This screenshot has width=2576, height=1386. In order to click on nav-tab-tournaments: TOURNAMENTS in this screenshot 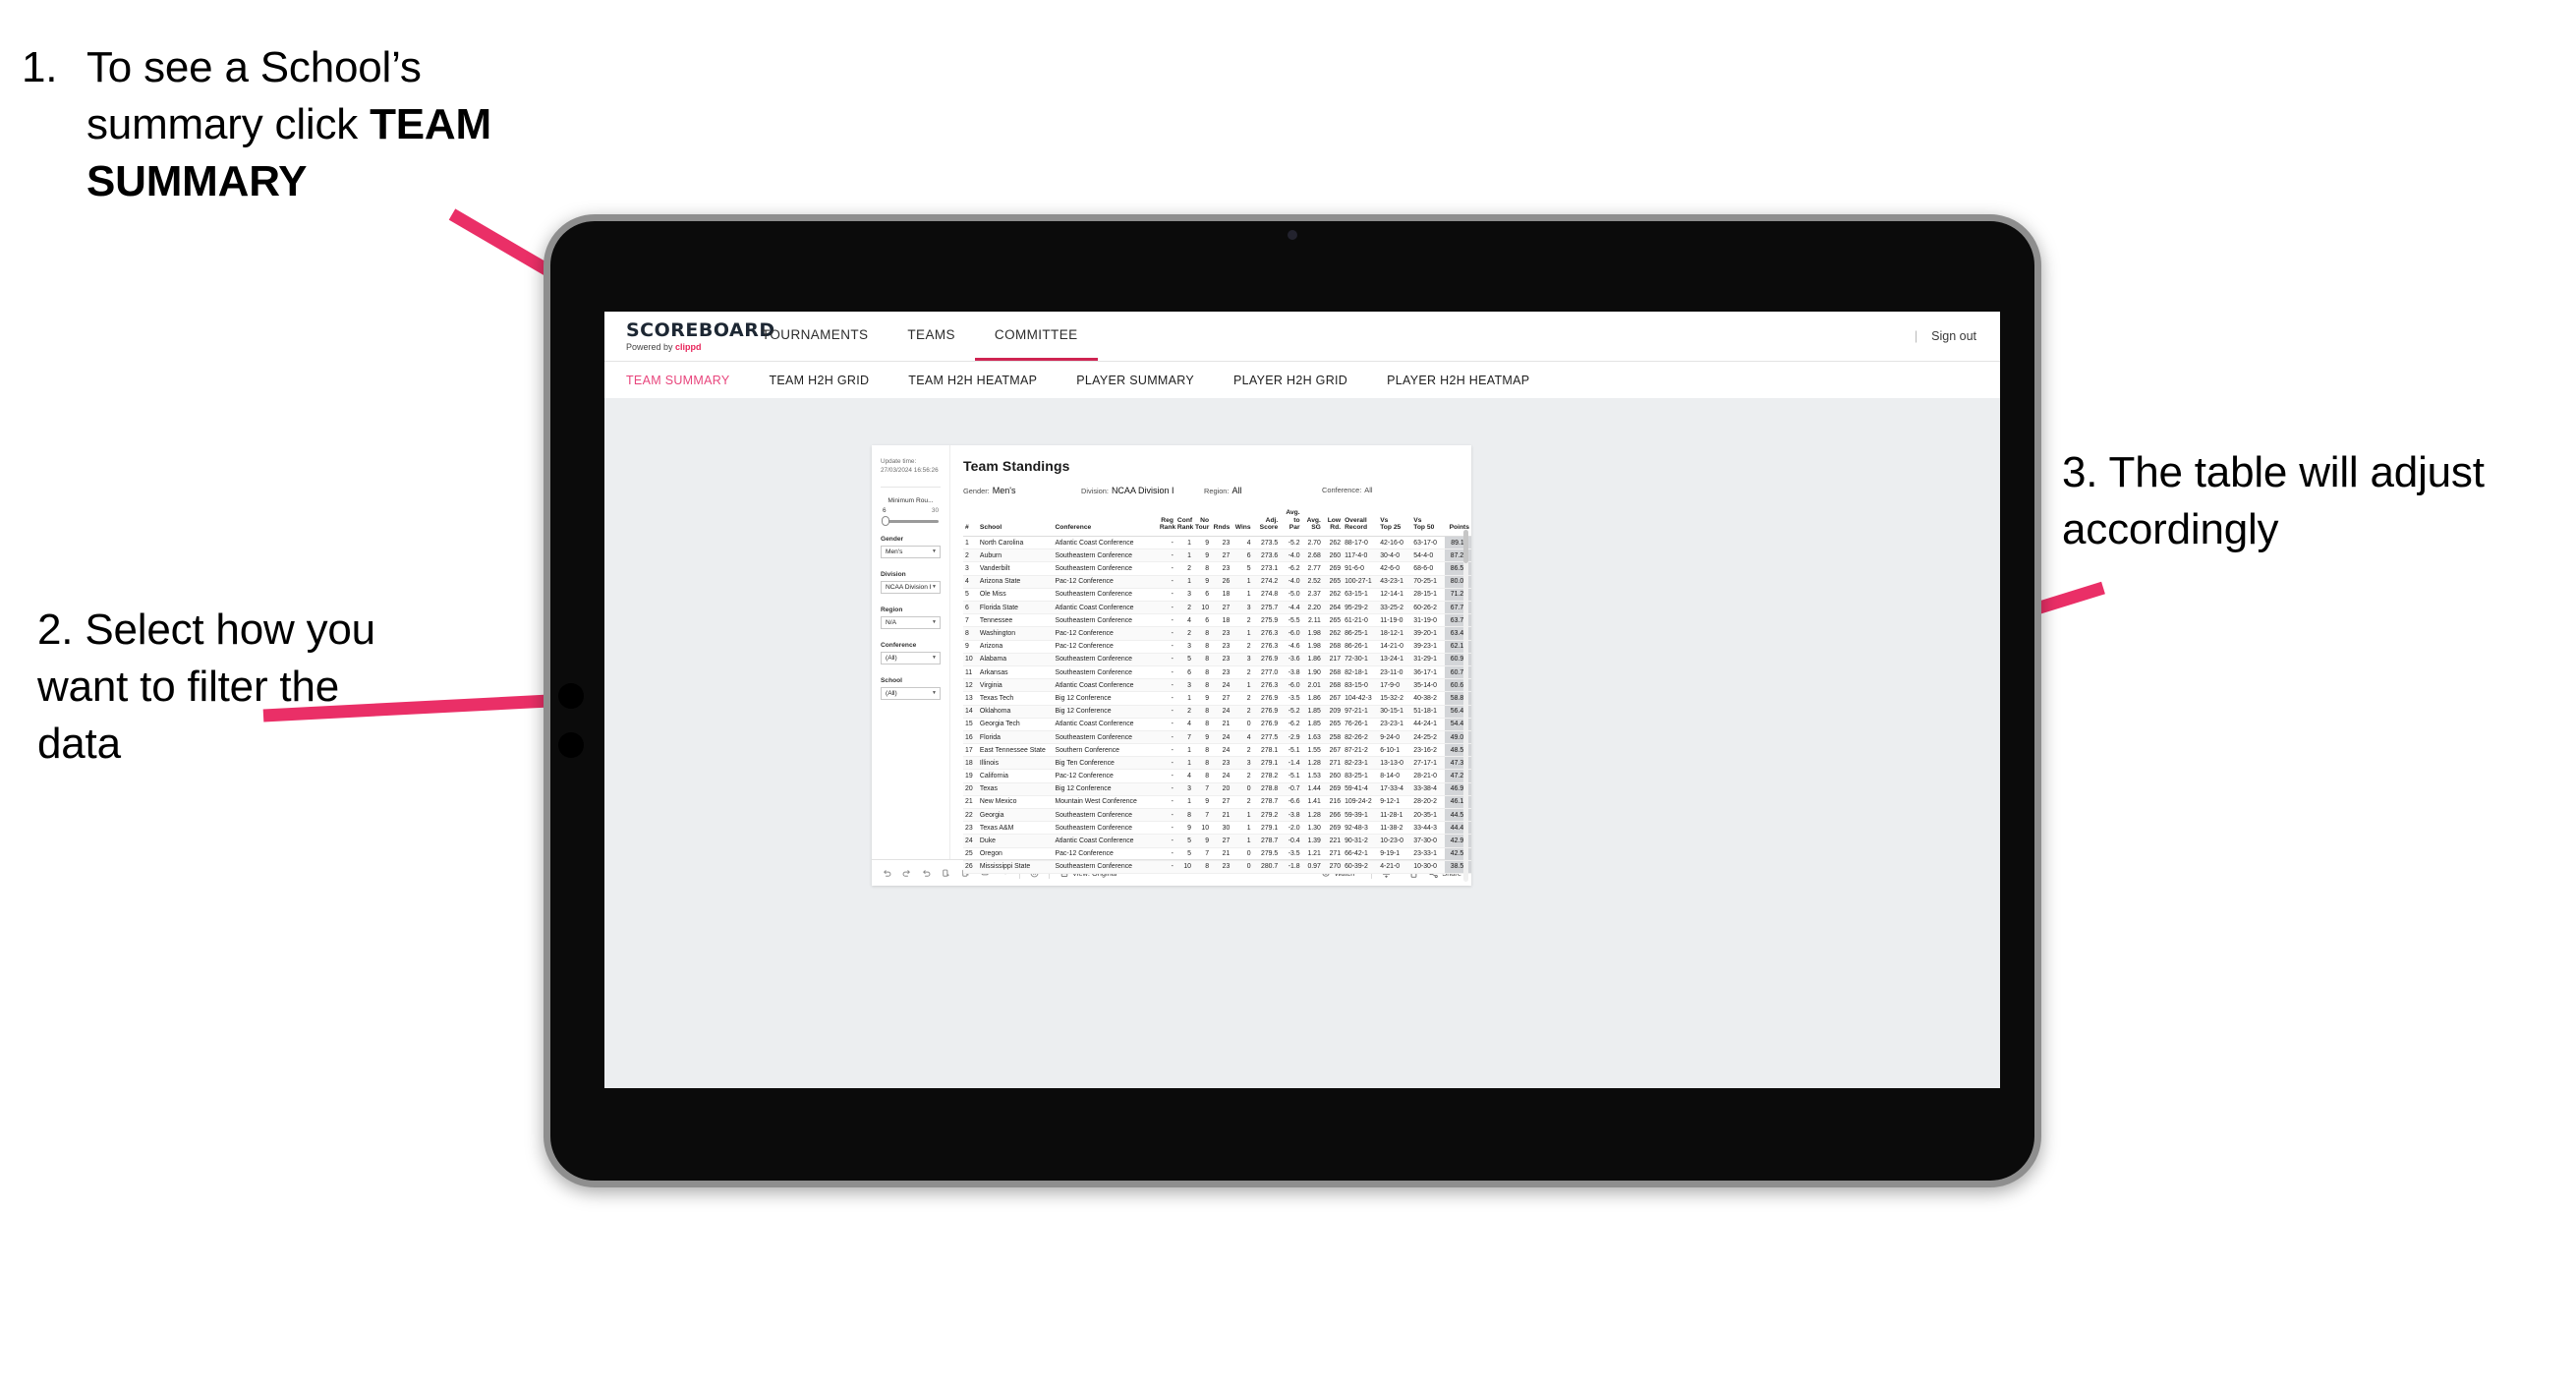, I will do `click(814, 336)`.